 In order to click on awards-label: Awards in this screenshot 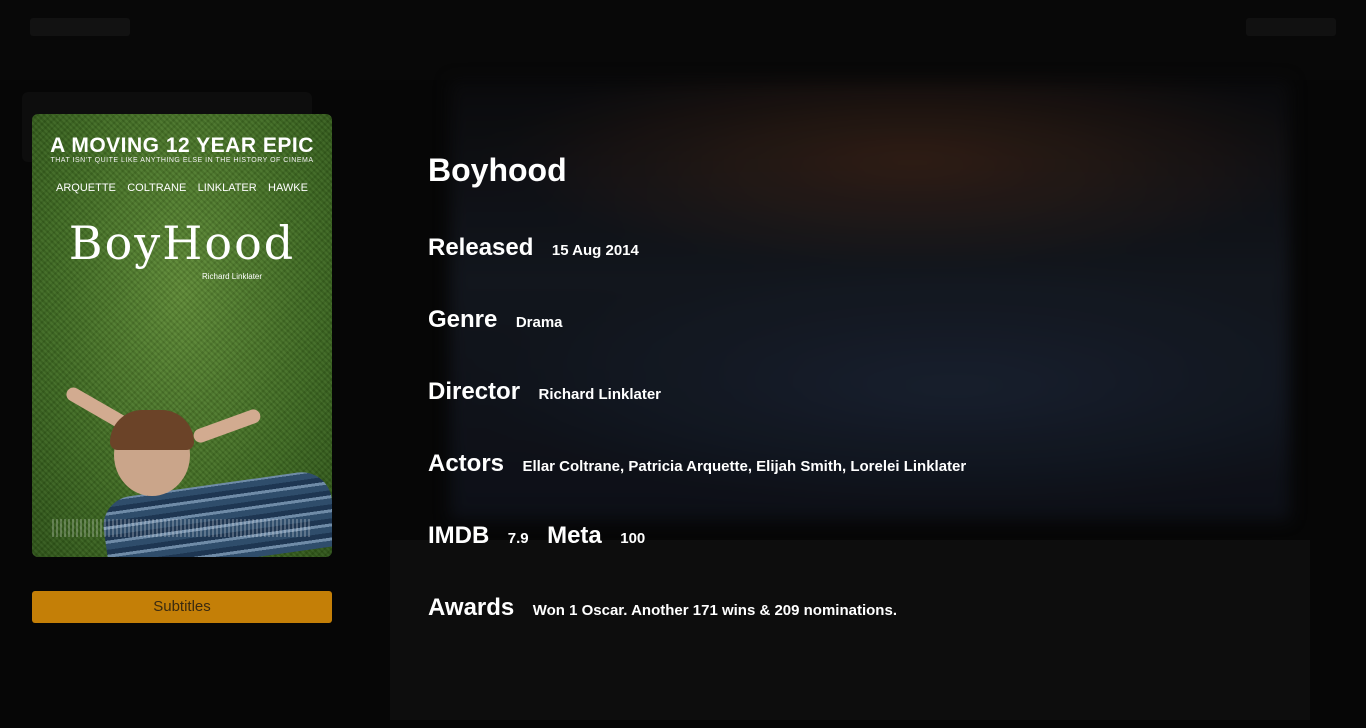, I will do `click(471, 607)`.